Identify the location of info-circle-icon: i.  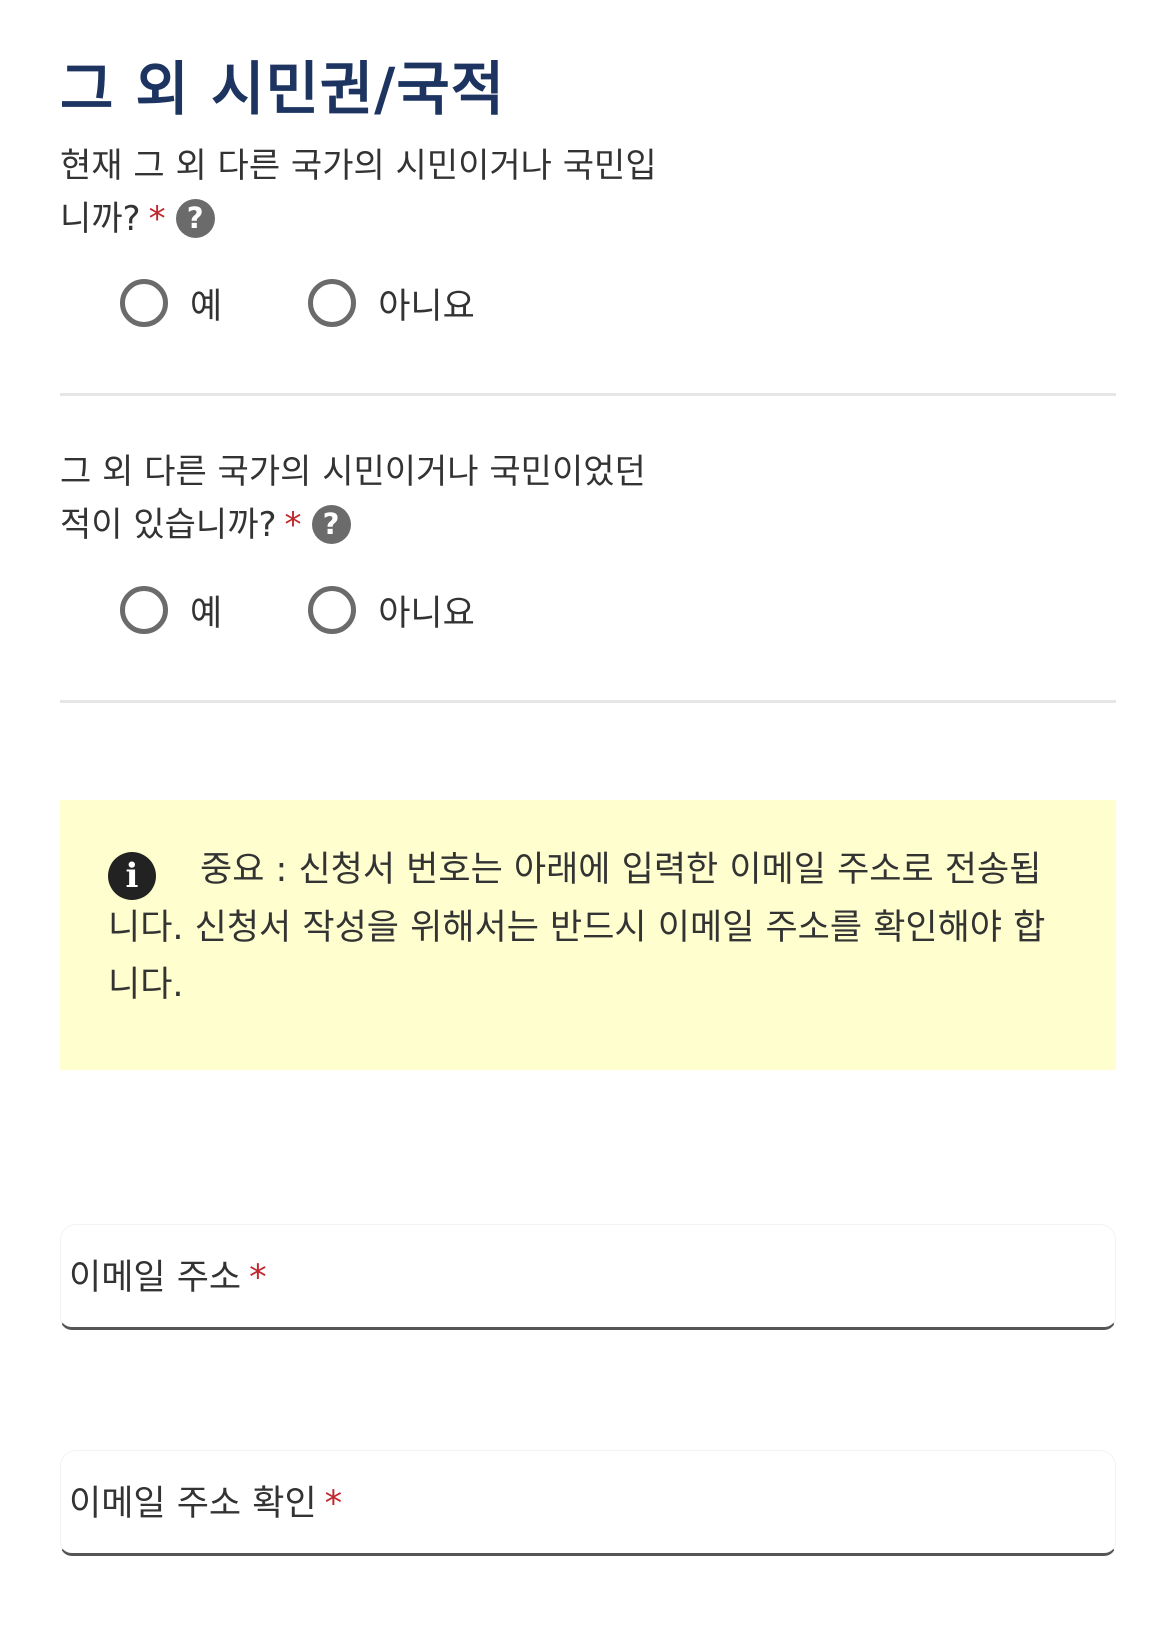
(132, 876).